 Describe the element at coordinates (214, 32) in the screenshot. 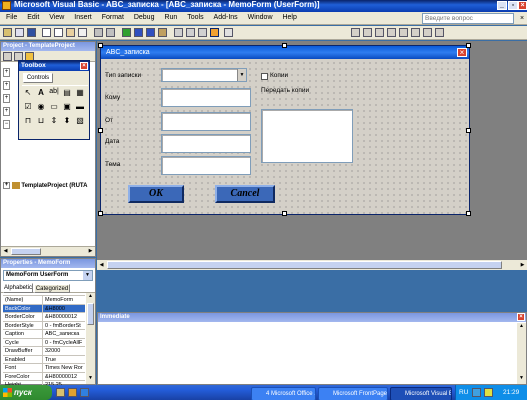

I see `toolbox-icon` at that location.